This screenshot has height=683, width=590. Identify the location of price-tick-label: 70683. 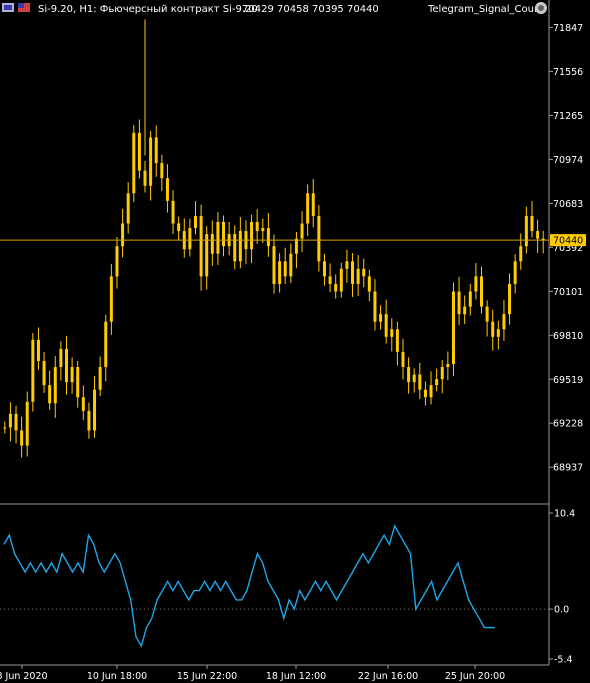
(568, 204).